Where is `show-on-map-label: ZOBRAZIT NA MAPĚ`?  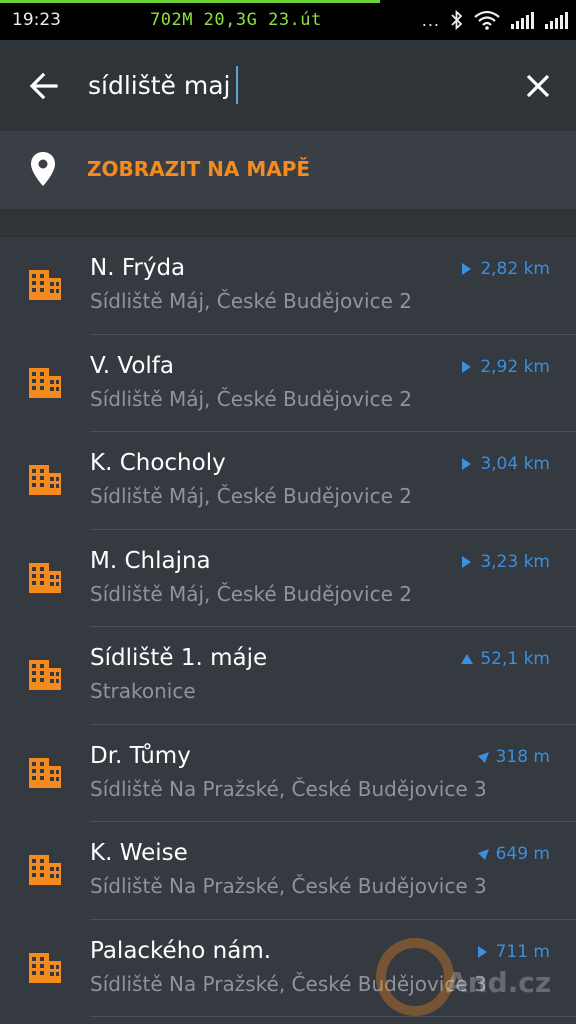
show-on-map-label: ZOBRAZIT NA MAPĚ is located at coordinates (199, 169).